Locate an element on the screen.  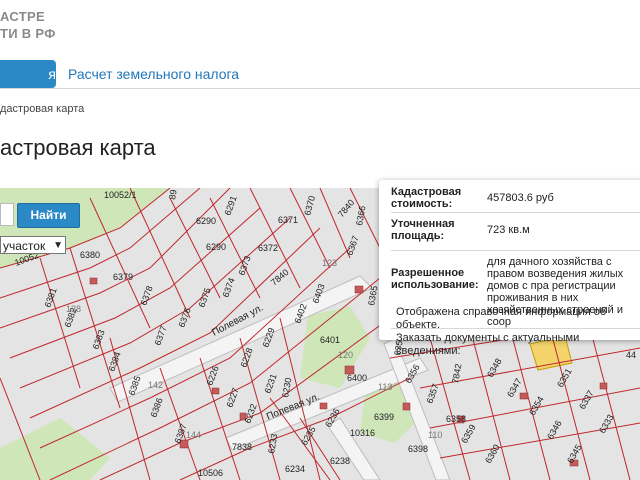
parcel-label: 6357 is located at coordinates (432, 393).